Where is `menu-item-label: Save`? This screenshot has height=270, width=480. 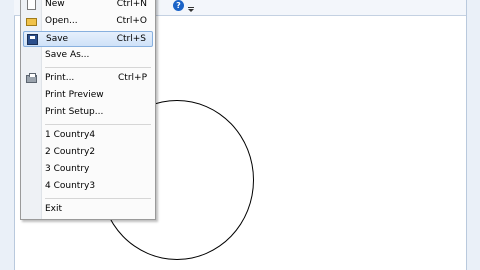
menu-item-label: Save is located at coordinates (57, 39).